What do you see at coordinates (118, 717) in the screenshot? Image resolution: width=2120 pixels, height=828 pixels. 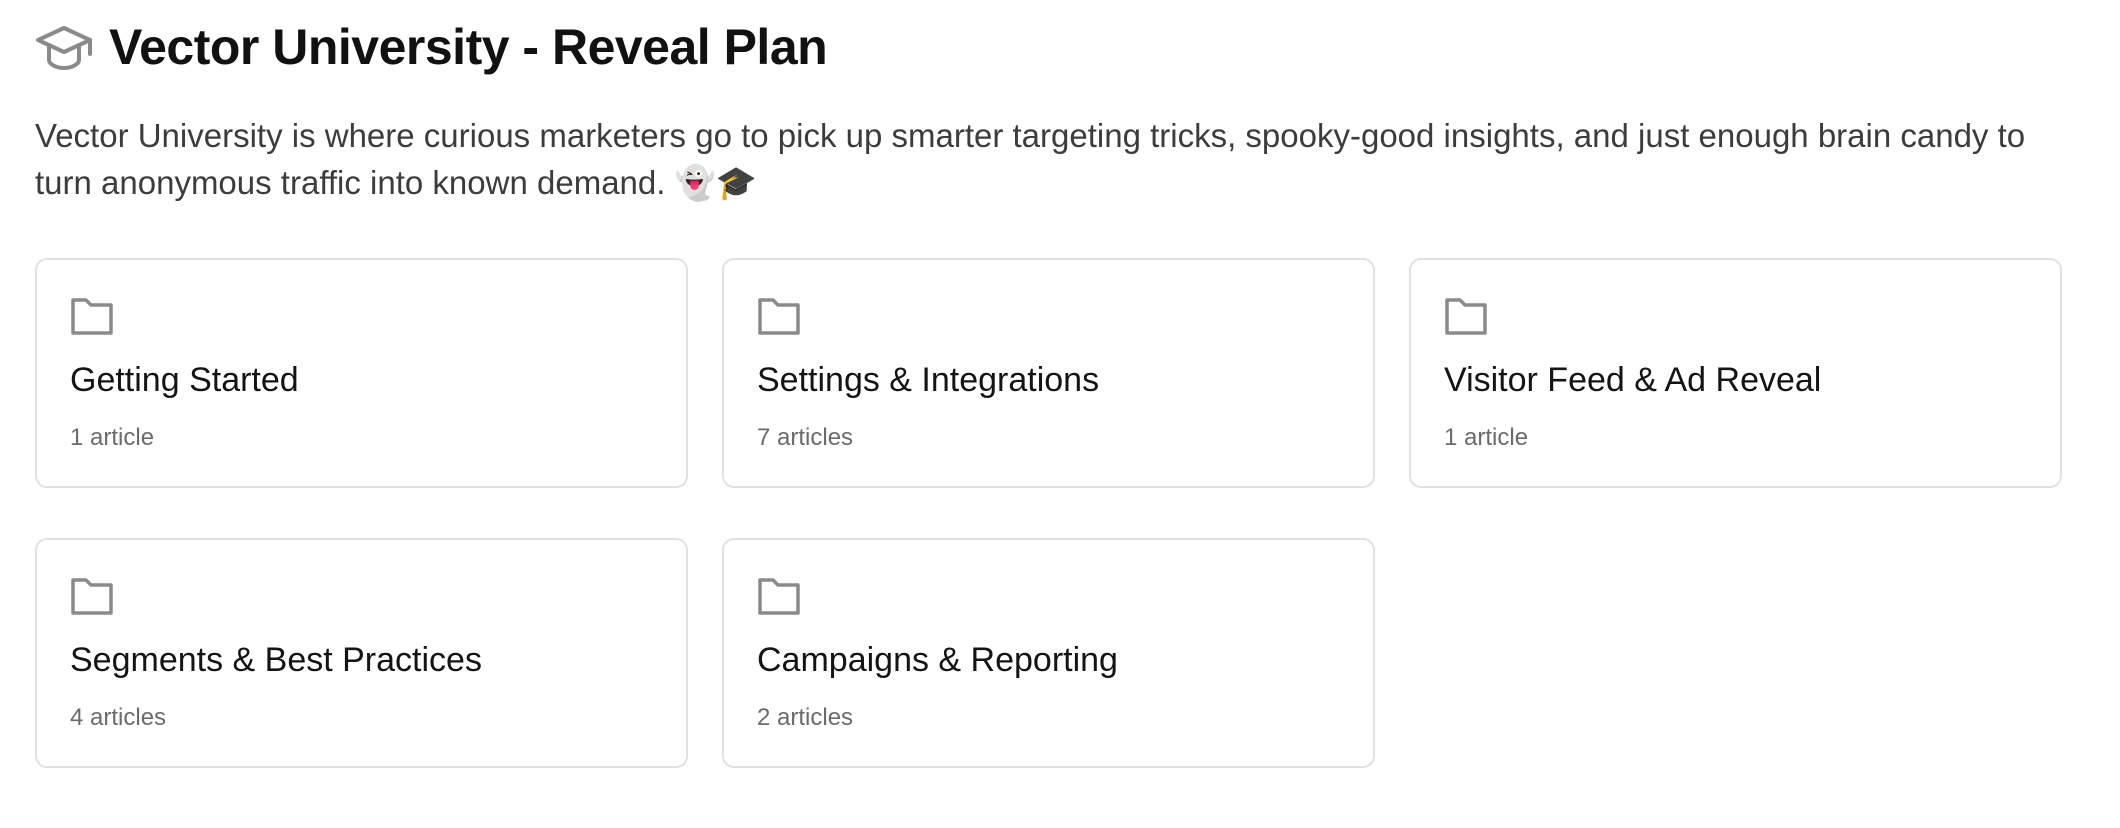 I see `collection-article-count: 4 articles` at bounding box center [118, 717].